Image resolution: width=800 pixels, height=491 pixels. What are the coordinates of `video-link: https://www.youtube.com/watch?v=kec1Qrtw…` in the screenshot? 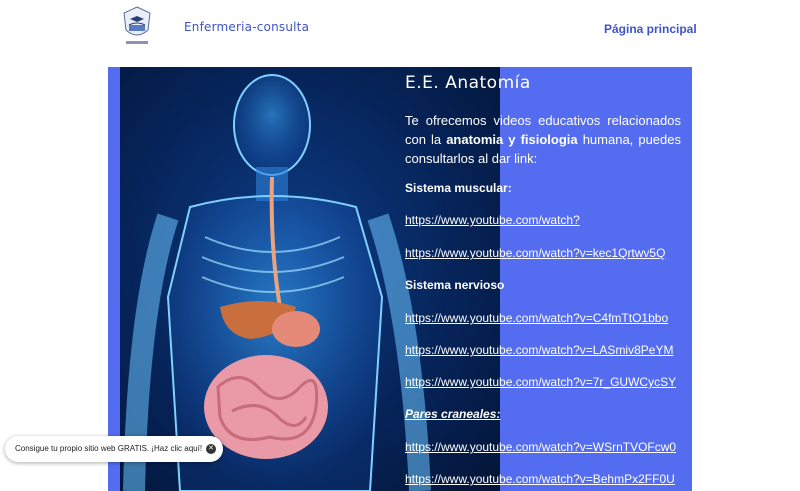 It's located at (535, 253).